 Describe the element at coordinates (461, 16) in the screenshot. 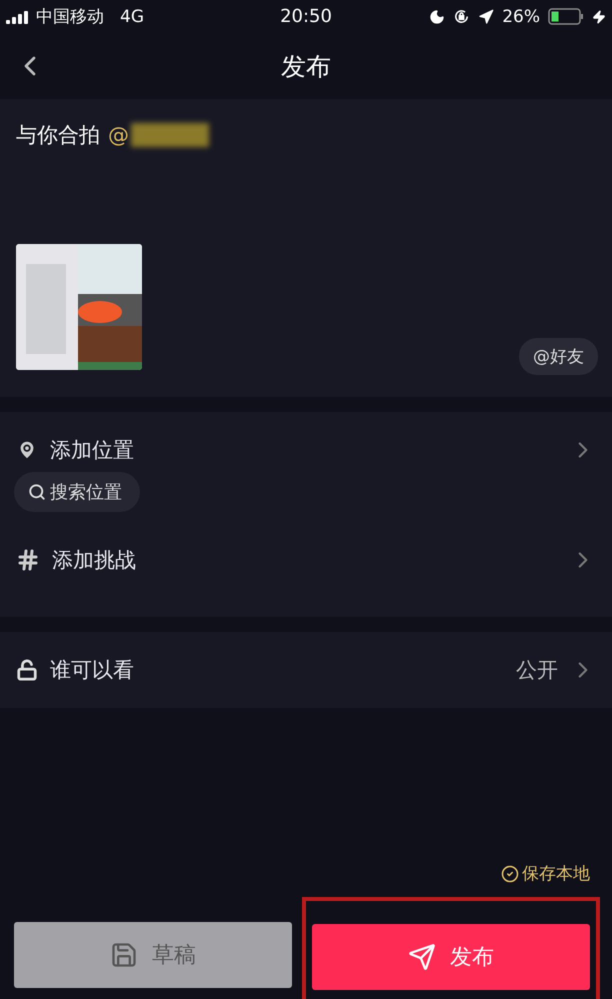

I see `rotation-lock-icon` at that location.